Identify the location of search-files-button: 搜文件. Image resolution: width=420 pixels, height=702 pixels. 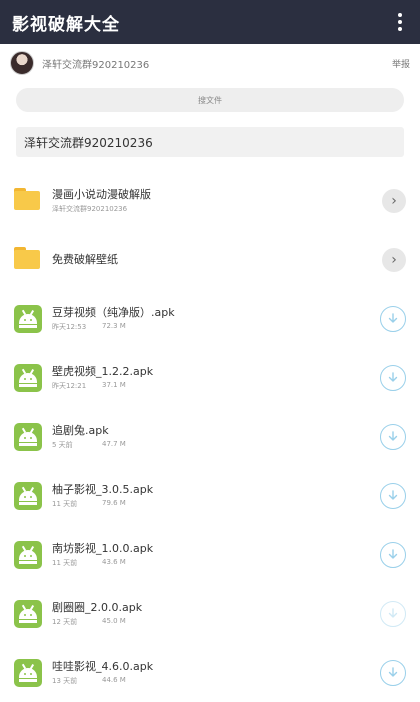
(210, 100).